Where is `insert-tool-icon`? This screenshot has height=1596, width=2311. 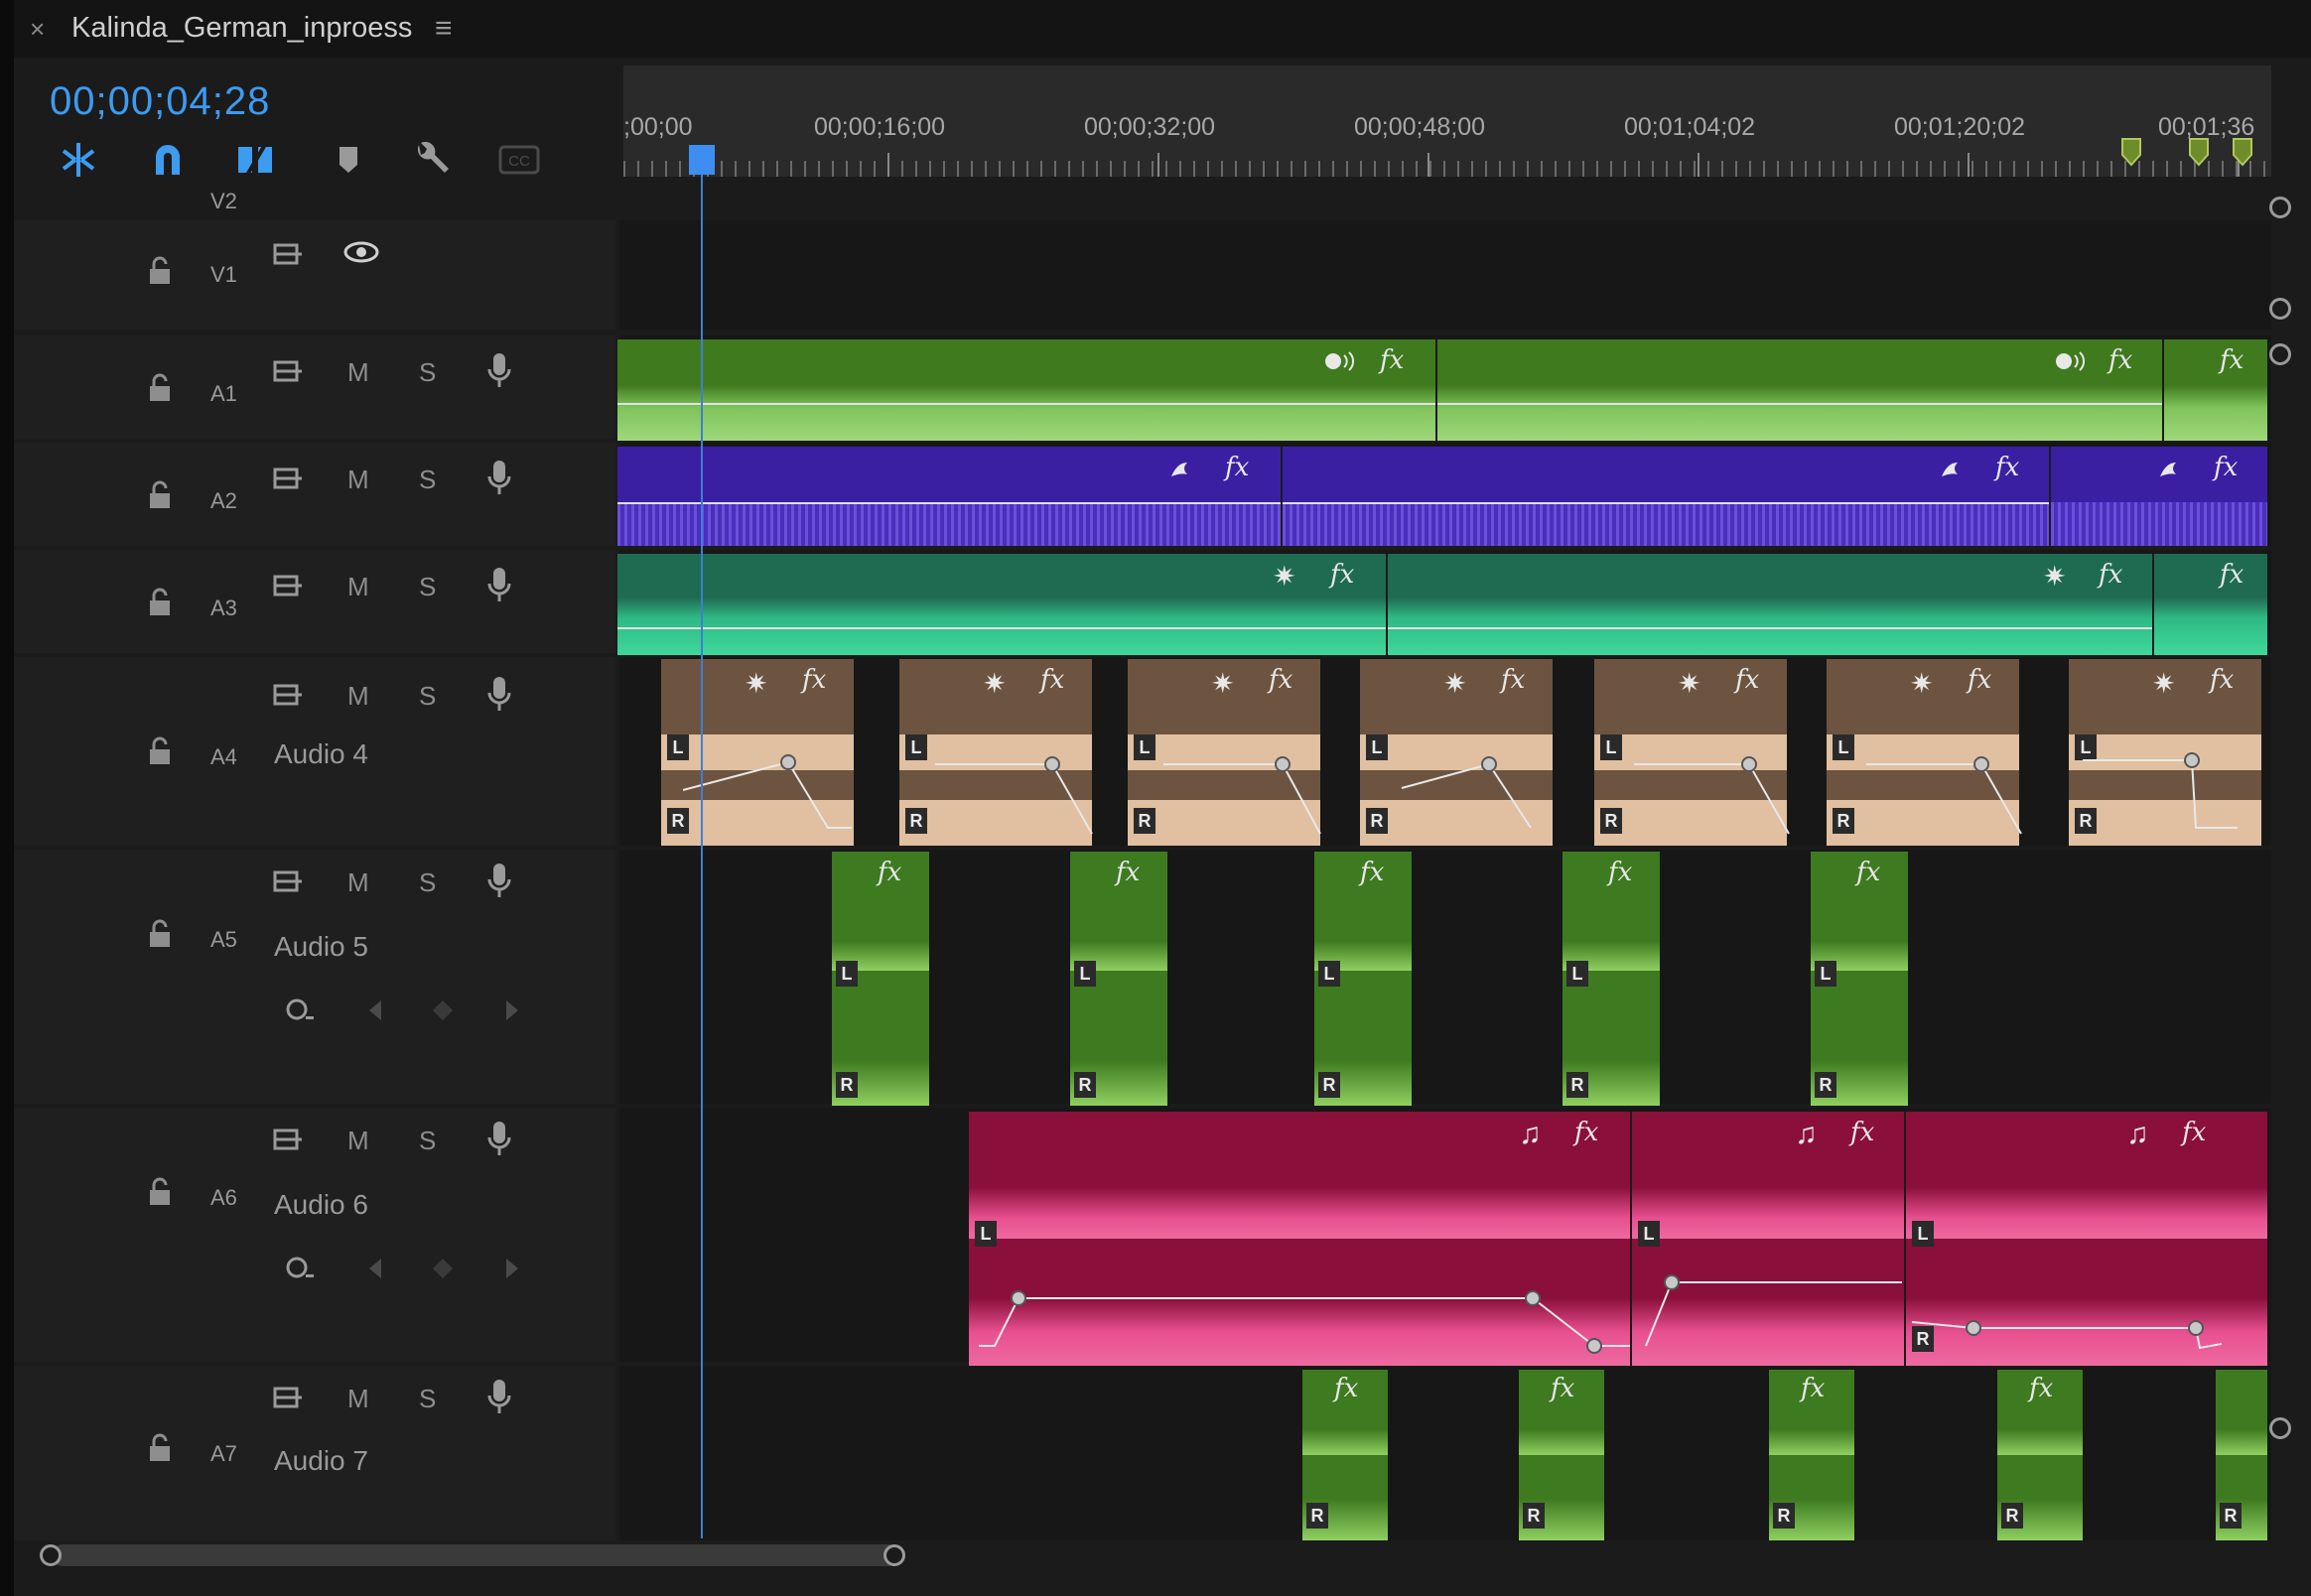 insert-tool-icon is located at coordinates (78, 160).